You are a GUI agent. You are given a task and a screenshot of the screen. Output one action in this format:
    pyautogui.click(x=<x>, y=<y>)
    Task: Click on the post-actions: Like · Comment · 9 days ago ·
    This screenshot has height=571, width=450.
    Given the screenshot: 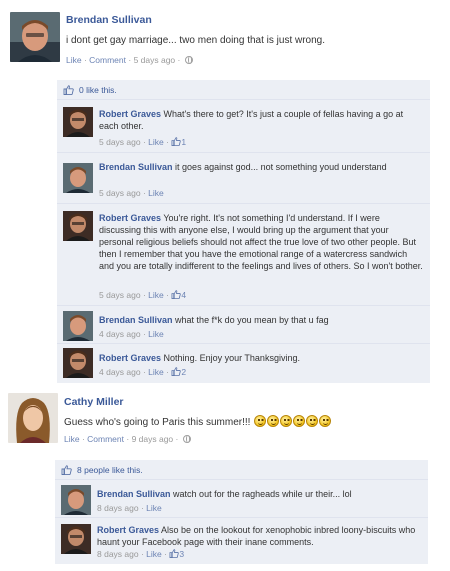 What is the action you would take?
    pyautogui.click(x=127, y=439)
    